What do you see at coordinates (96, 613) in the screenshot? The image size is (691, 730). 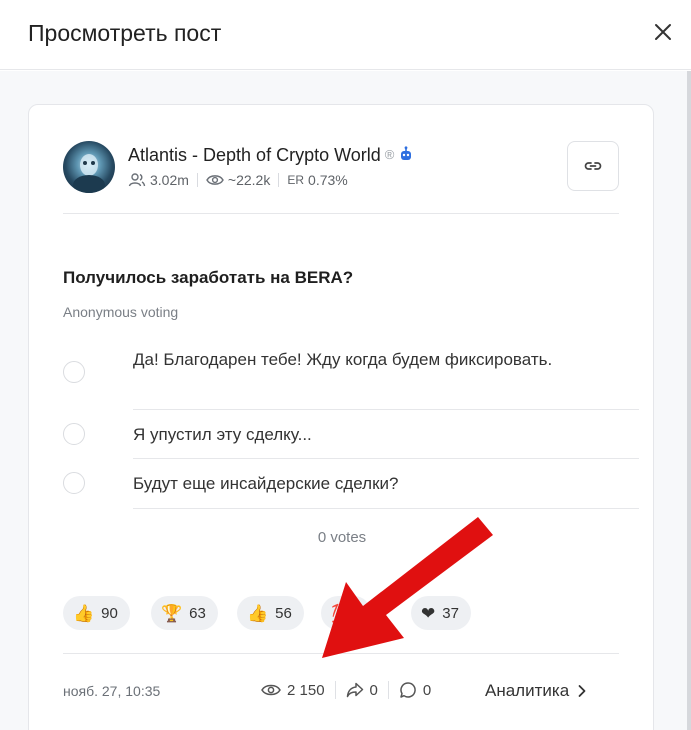 I see `reaction-thumbs-up-rocket: 👍 90` at bounding box center [96, 613].